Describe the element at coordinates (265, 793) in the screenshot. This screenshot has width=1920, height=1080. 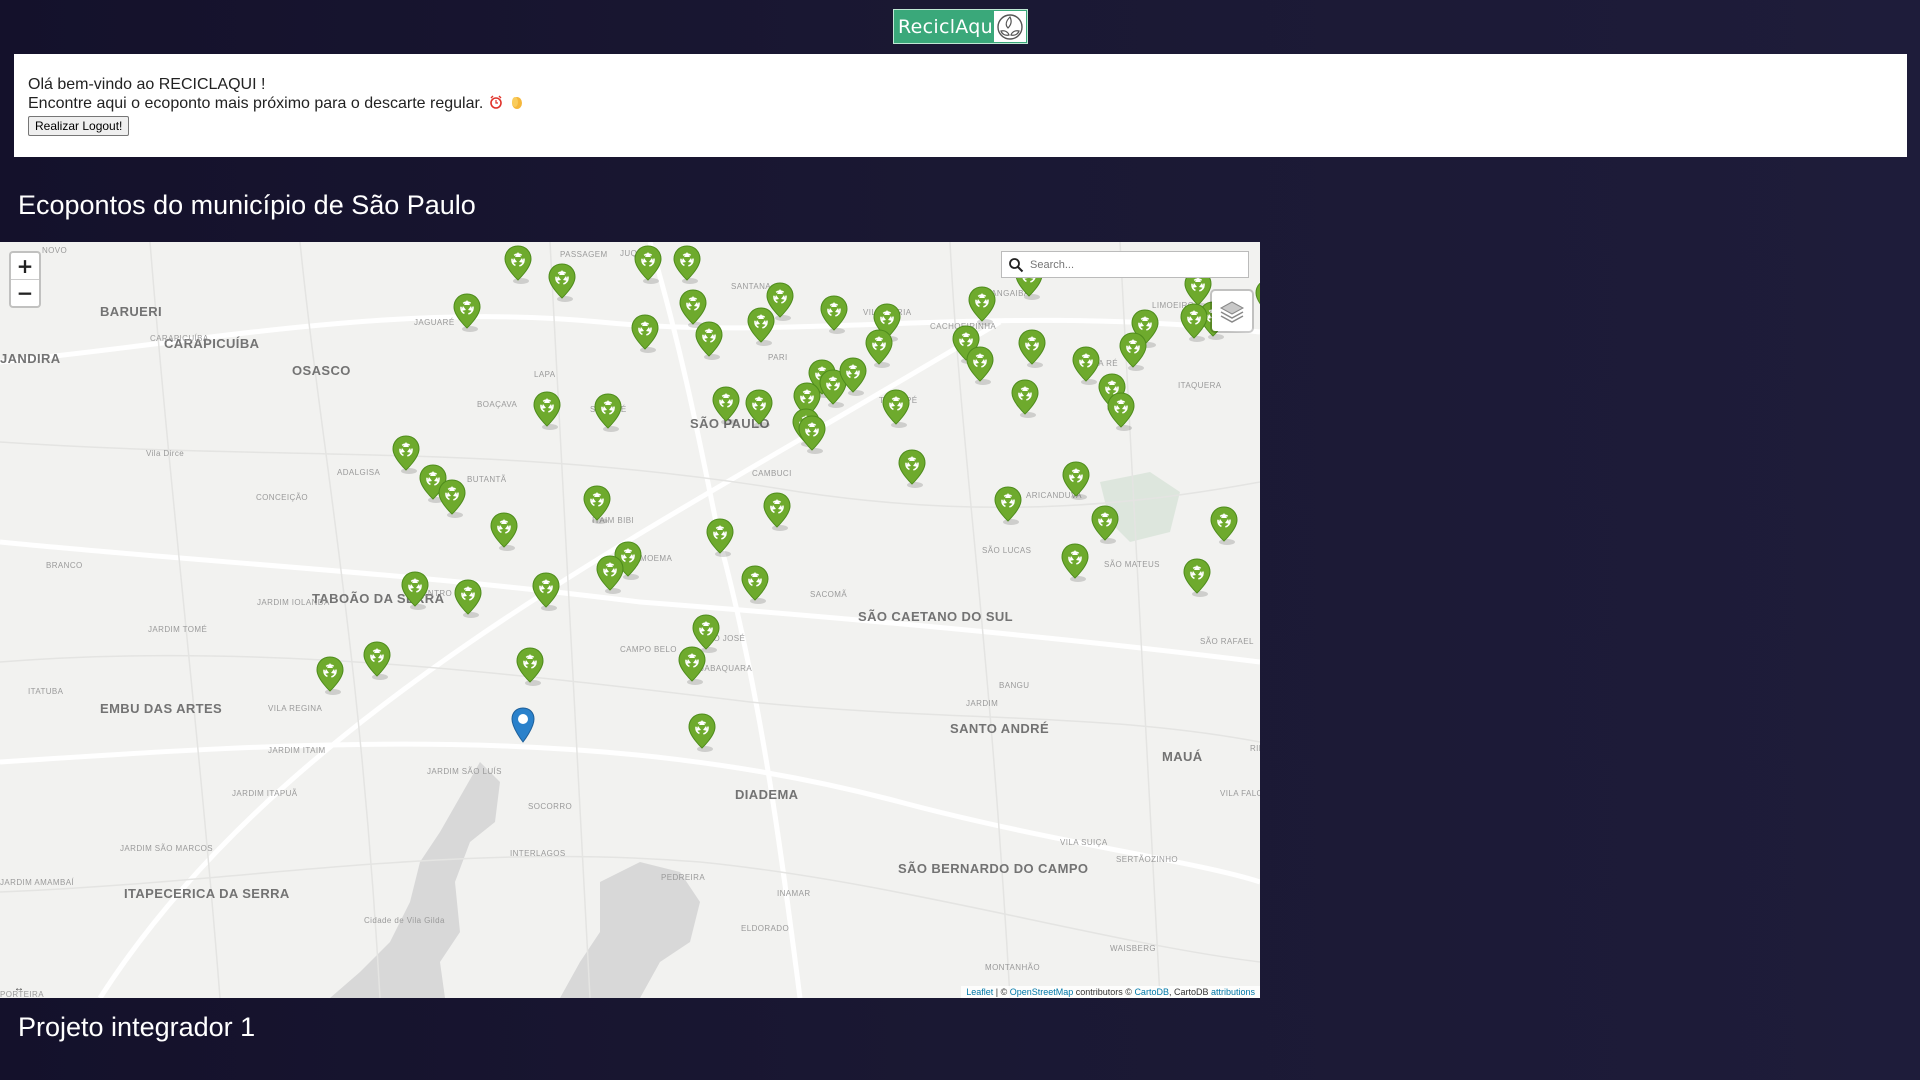
I see `place-label: JARDIM ITAPUÃ` at that location.